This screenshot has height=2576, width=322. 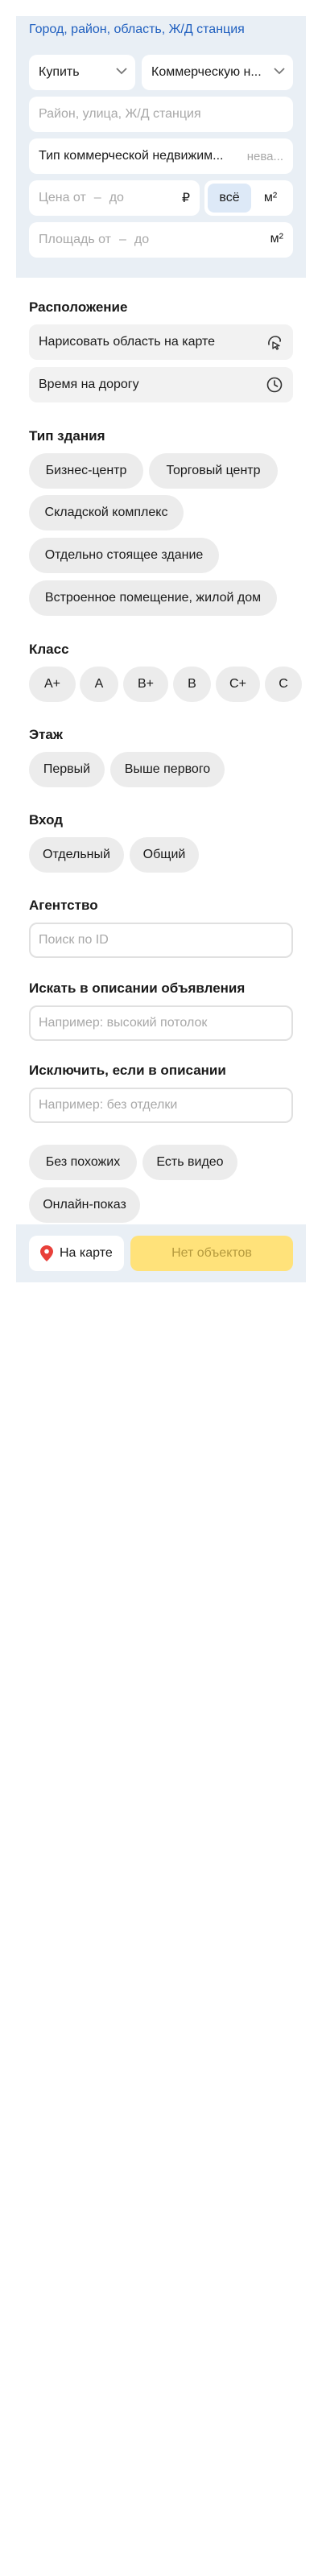 What do you see at coordinates (76, 855) in the screenshot?
I see `chip-entrance-separate: Отдельный` at bounding box center [76, 855].